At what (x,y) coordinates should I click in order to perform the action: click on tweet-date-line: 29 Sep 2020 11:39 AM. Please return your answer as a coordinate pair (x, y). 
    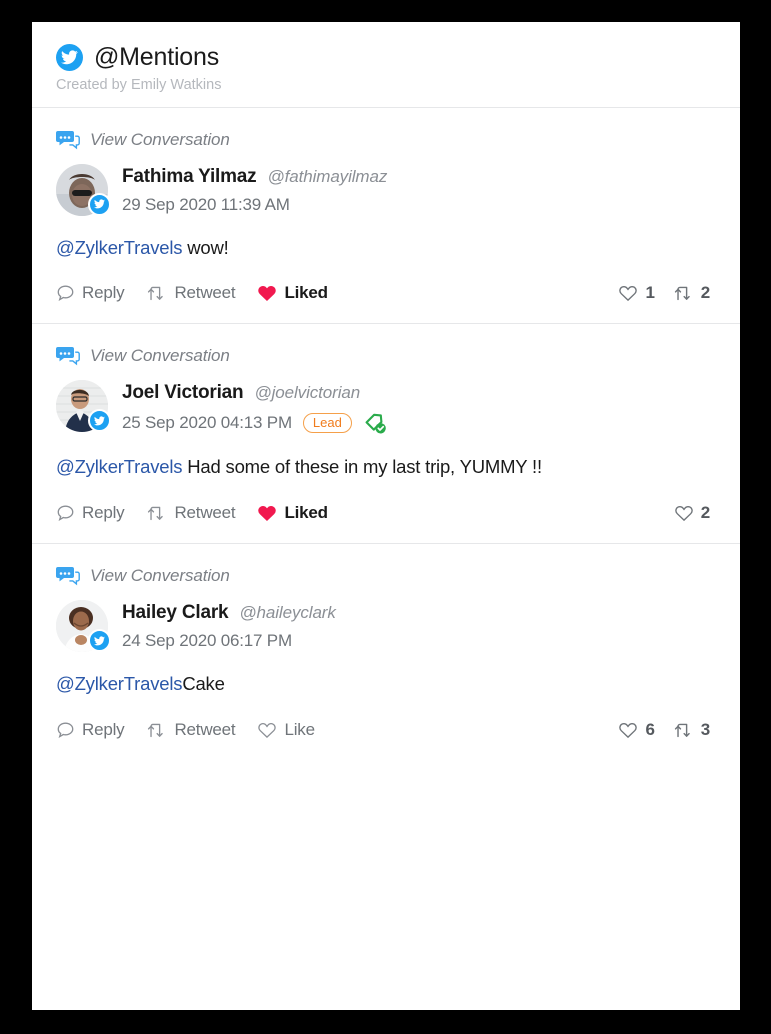
    Looking at the image, I should click on (254, 205).